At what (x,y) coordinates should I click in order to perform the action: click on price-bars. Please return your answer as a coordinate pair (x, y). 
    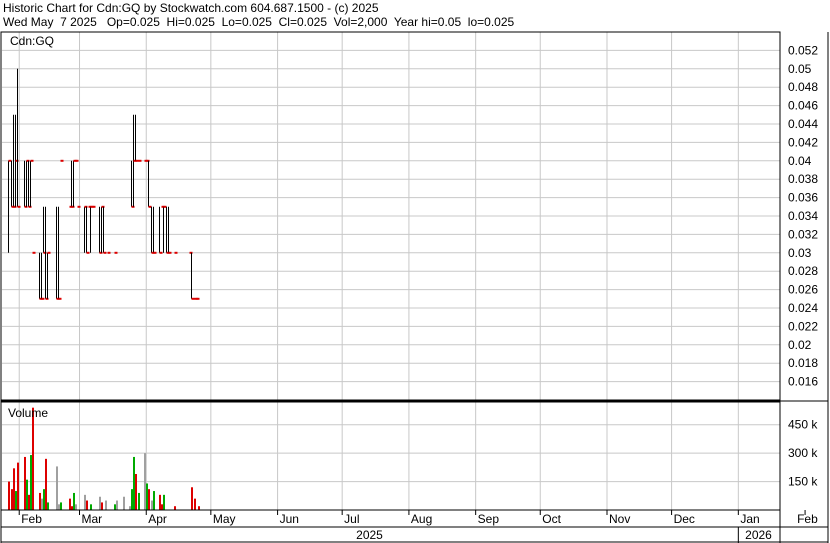
    Looking at the image, I should click on (104, 184).